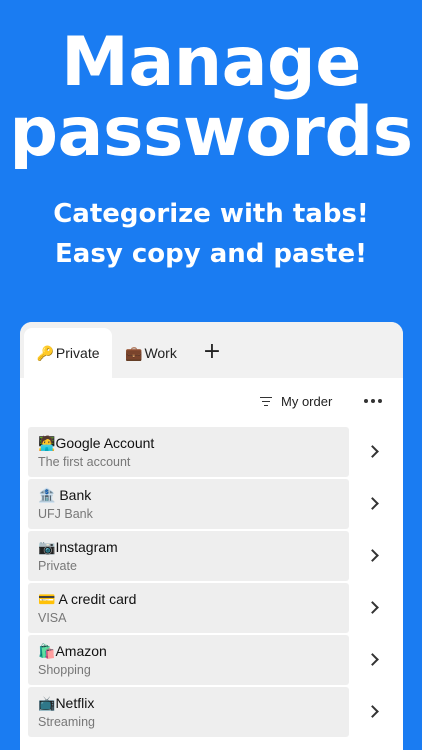  Describe the element at coordinates (211, 254) in the screenshot. I see `hero-subtitle-line2: Easy copy and paste!` at that location.